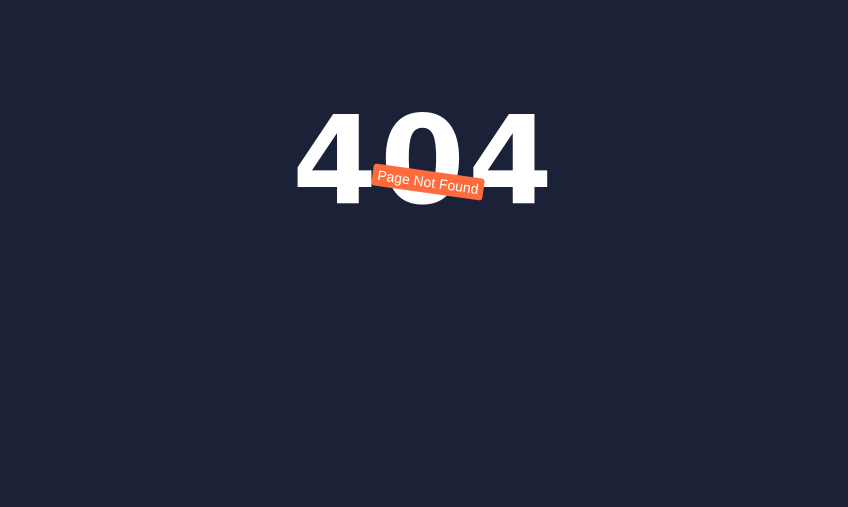 The width and height of the screenshot is (848, 507). I want to click on error-code: 404, so click(424, 161).